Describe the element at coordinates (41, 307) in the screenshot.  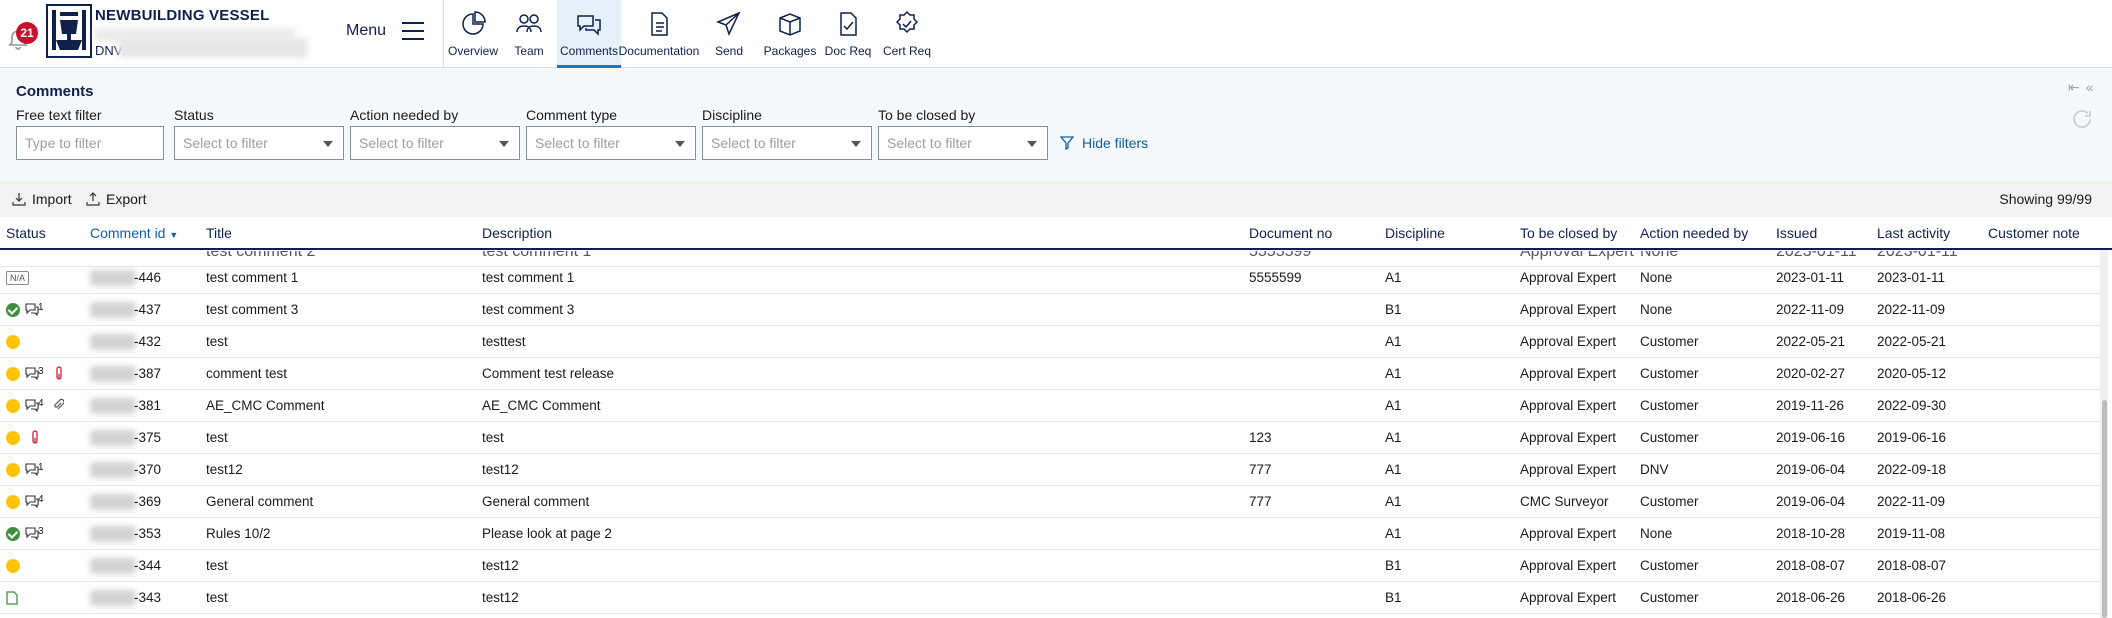
I see `comment-count-number: 1` at that location.